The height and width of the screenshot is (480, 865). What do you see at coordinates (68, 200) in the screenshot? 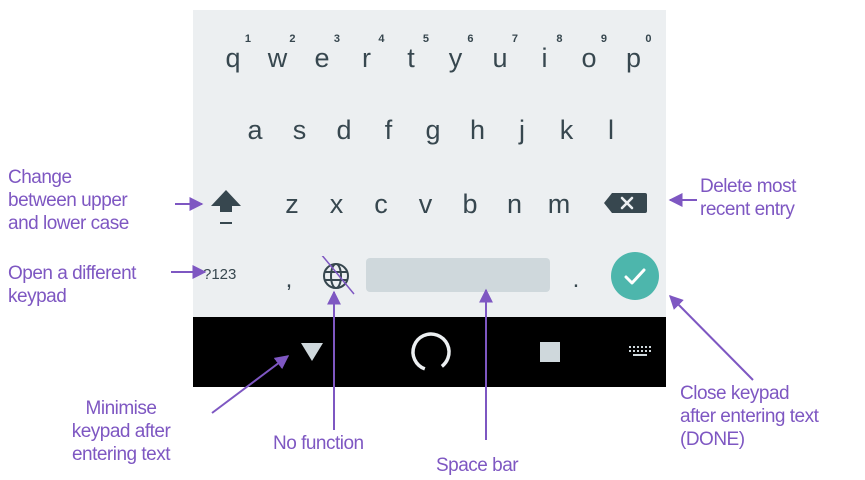
I see `annotation-change-case: Change between upper and lower case` at bounding box center [68, 200].